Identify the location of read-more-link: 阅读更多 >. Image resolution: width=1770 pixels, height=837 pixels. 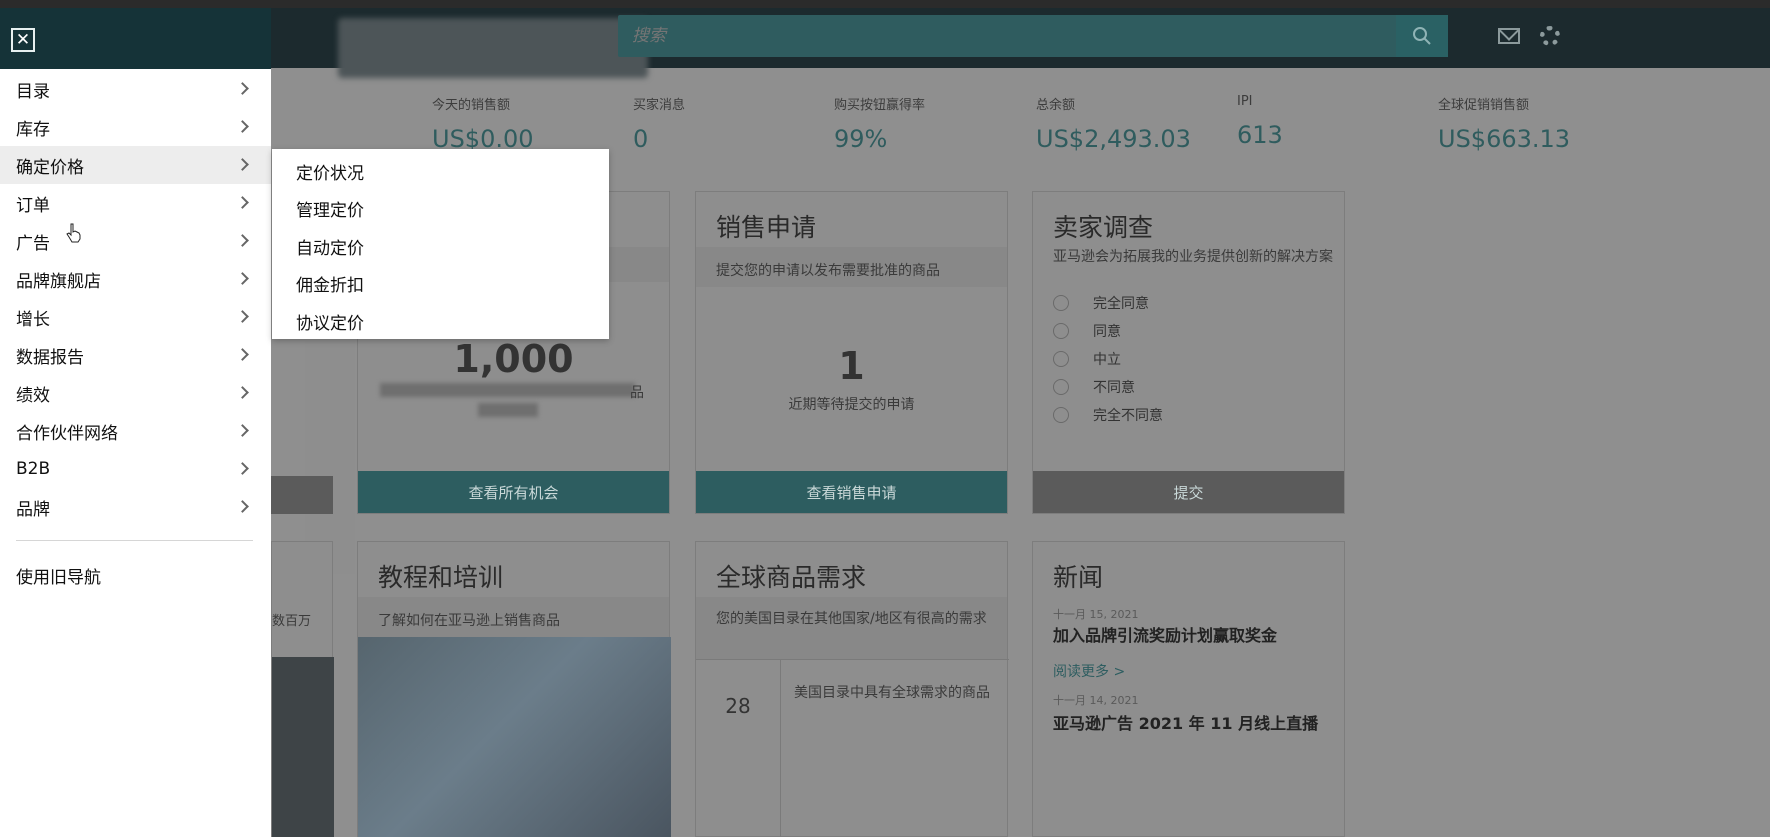
(1089, 671).